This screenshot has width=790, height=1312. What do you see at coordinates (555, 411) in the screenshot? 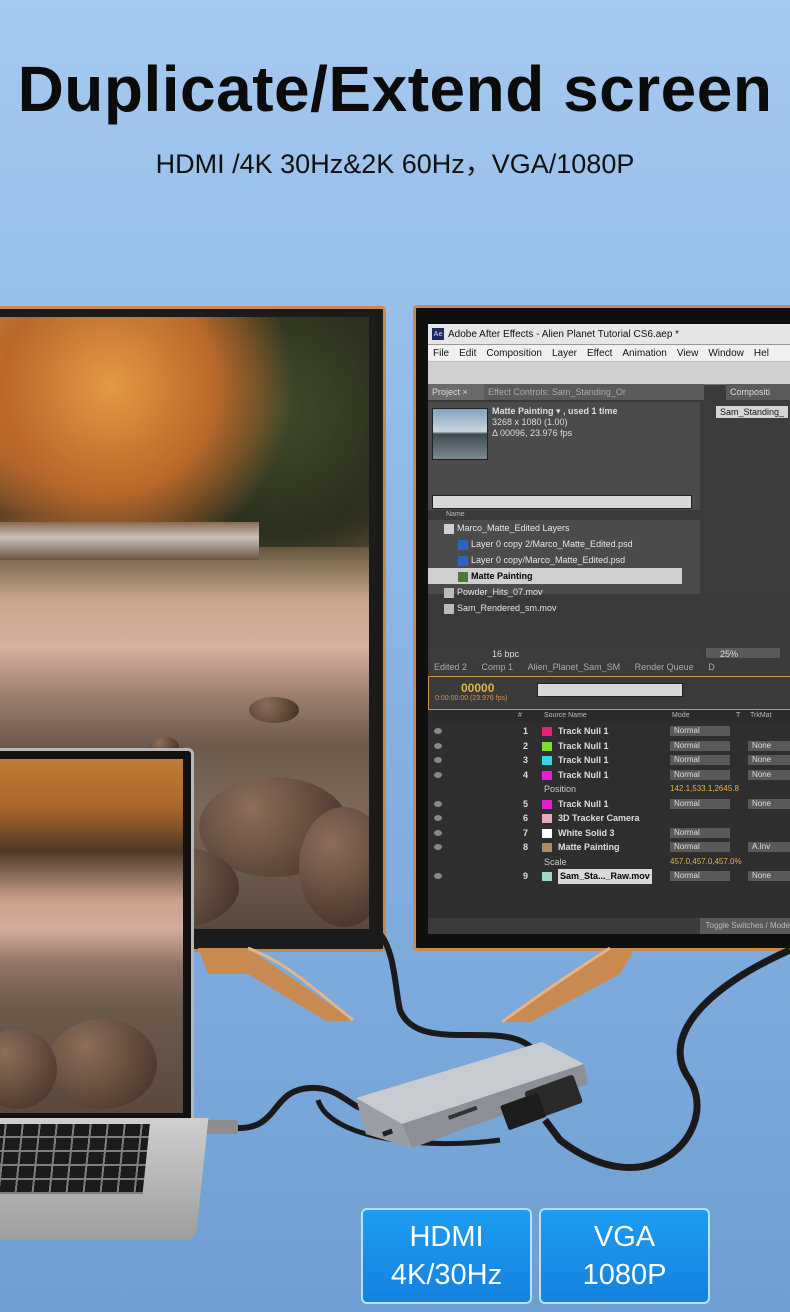
I see `selected-item-name: Matte Painting ▾ , used 1 time` at bounding box center [555, 411].